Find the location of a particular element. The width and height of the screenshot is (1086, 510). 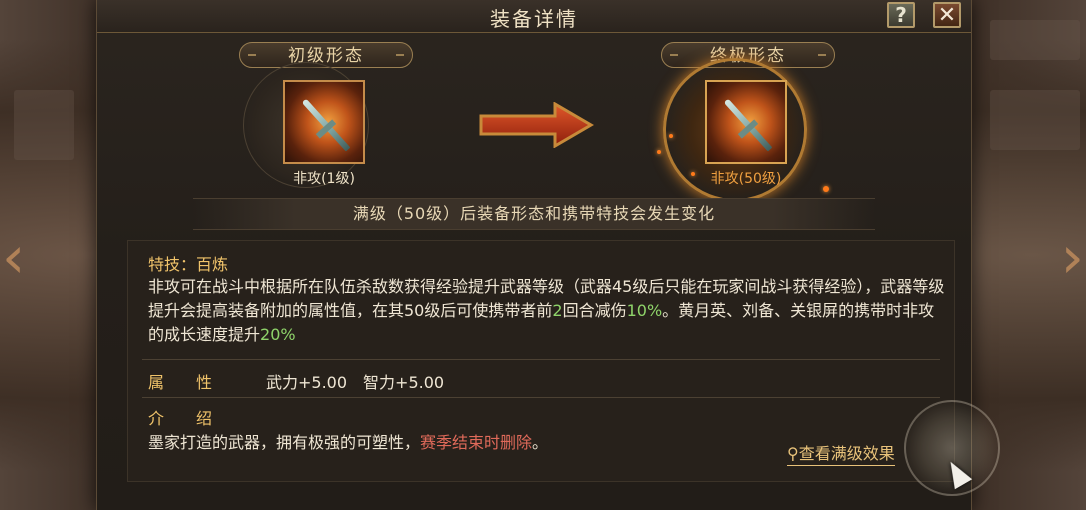

attributes-label: 属 性 is located at coordinates (180, 382).